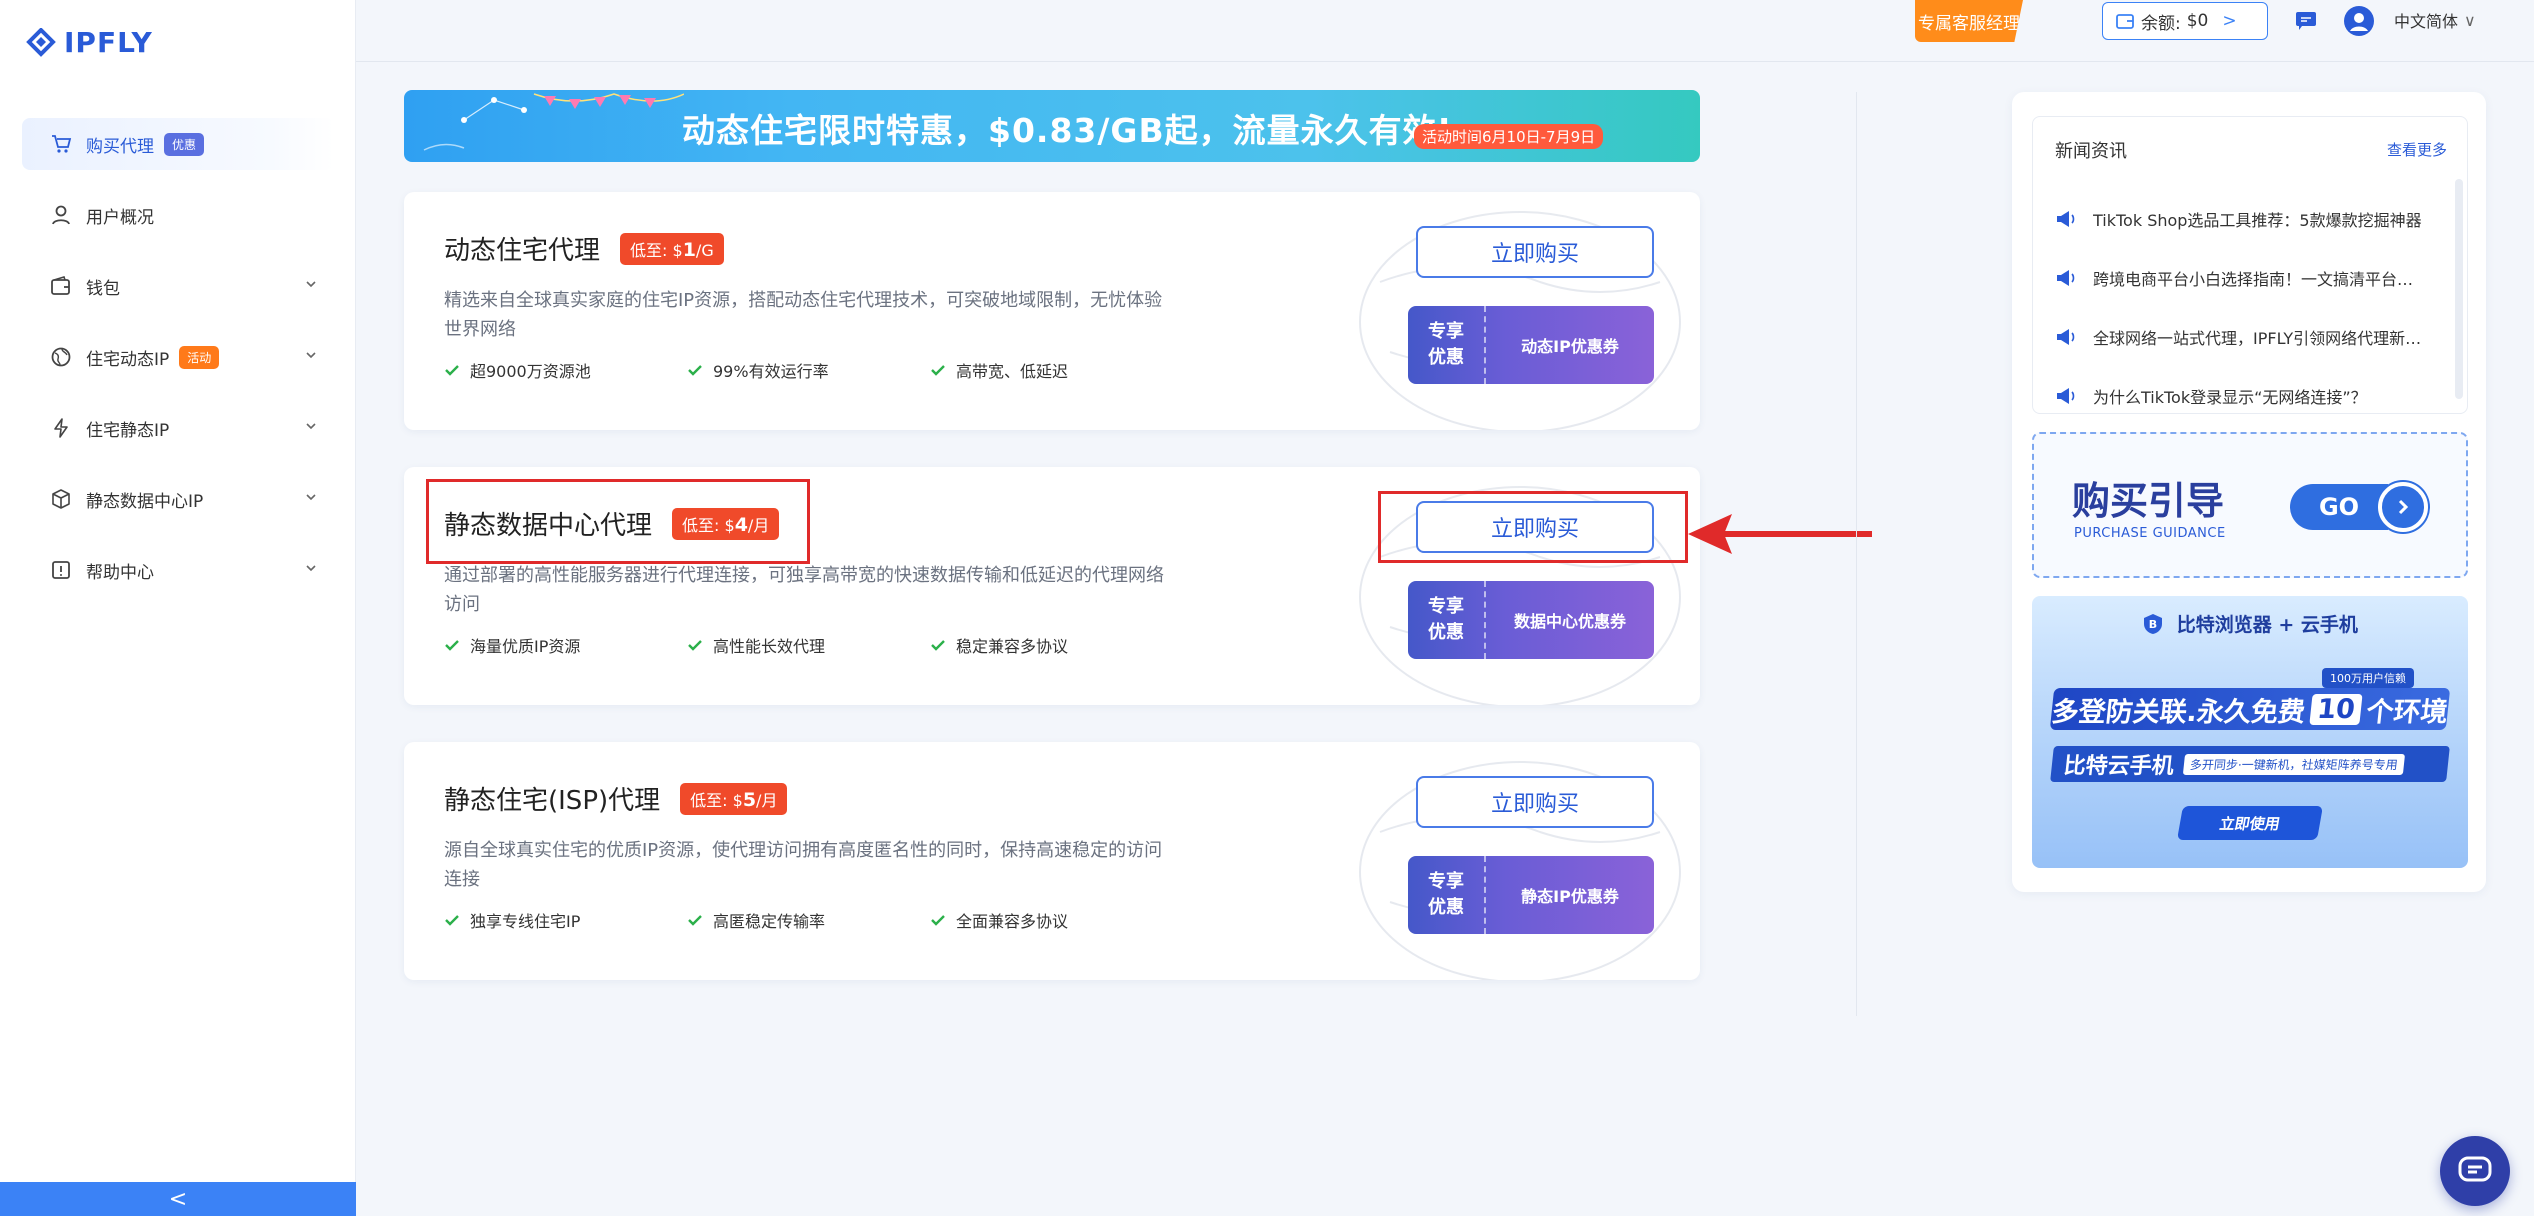 The height and width of the screenshot is (1216, 2534). What do you see at coordinates (178, 357) in the screenshot?
I see `sidebar-item-dynamic-residential: 住宅动态IP 活动` at bounding box center [178, 357].